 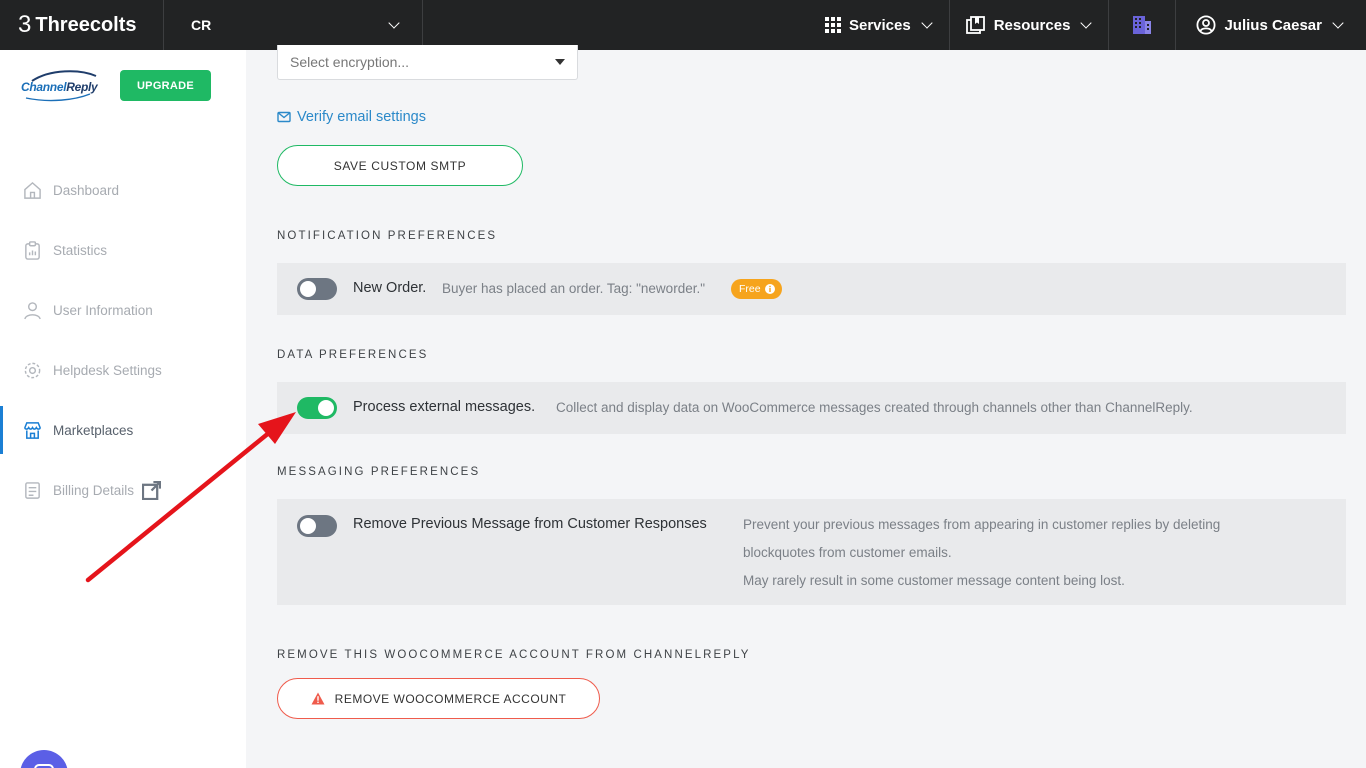 I want to click on sidebar-item-helpdesk-settings: Helpdesk Settings, so click(x=123, y=370).